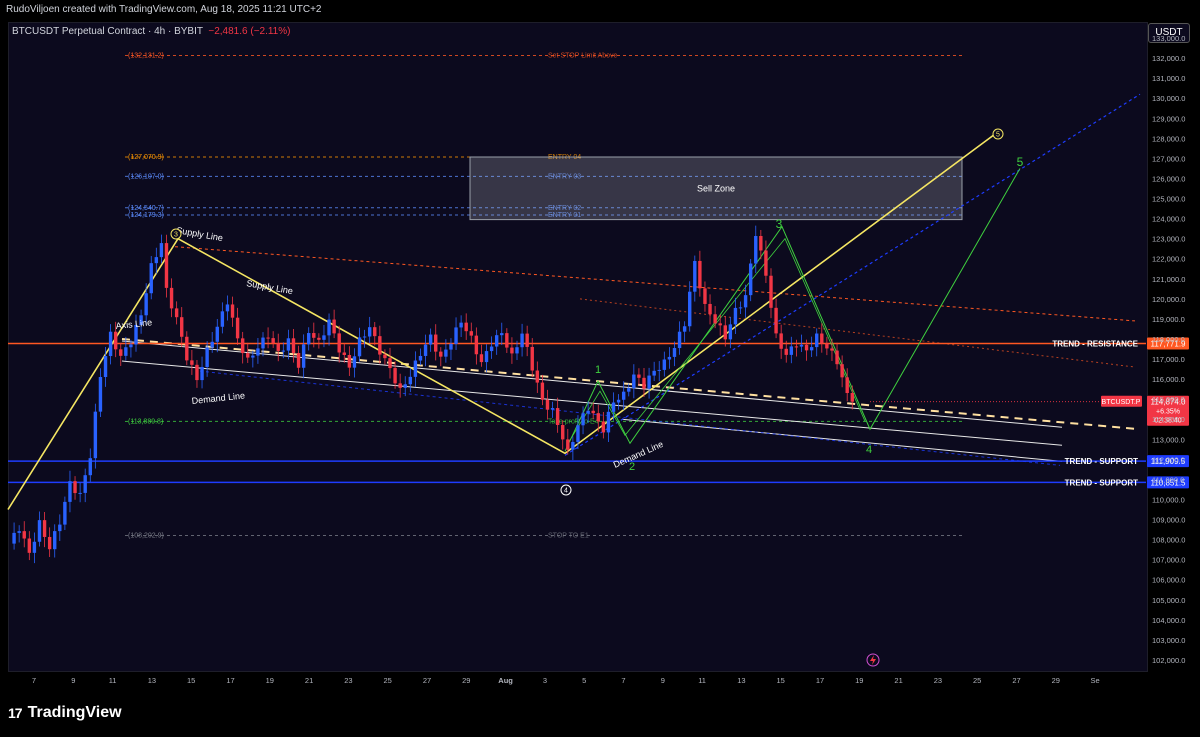 The width and height of the screenshot is (1200, 737). I want to click on y-tick-label: 102,000.0, so click(1168, 660).